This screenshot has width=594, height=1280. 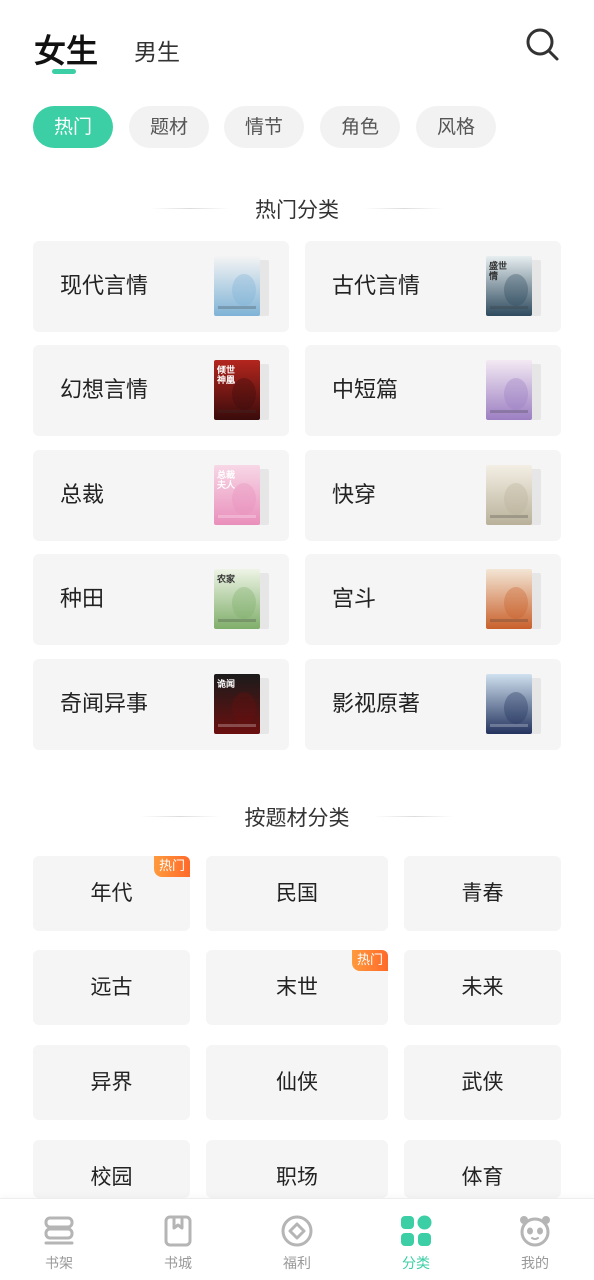 What do you see at coordinates (226, 580) in the screenshot?
I see `cover-title-text: 农家` at bounding box center [226, 580].